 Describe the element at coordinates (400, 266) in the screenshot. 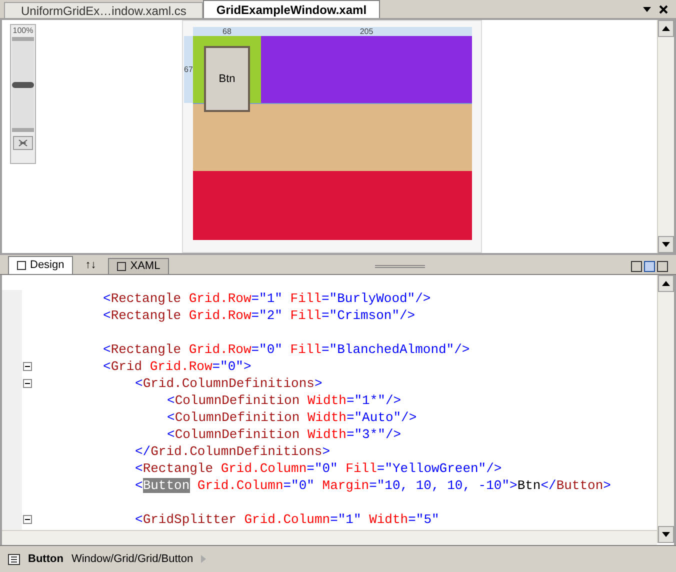

I see `splitter-grip` at that location.